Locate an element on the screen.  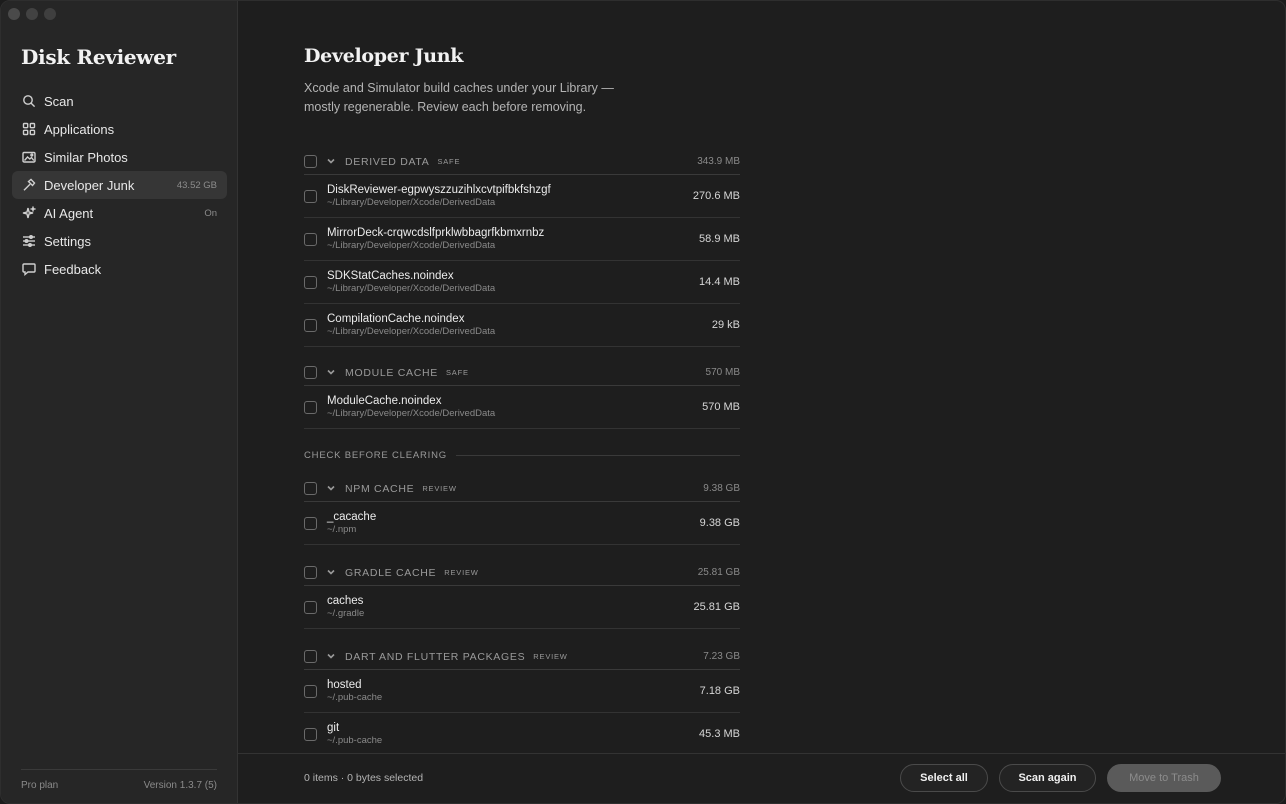
item-path: ~/.gradle is located at coordinates (346, 613).